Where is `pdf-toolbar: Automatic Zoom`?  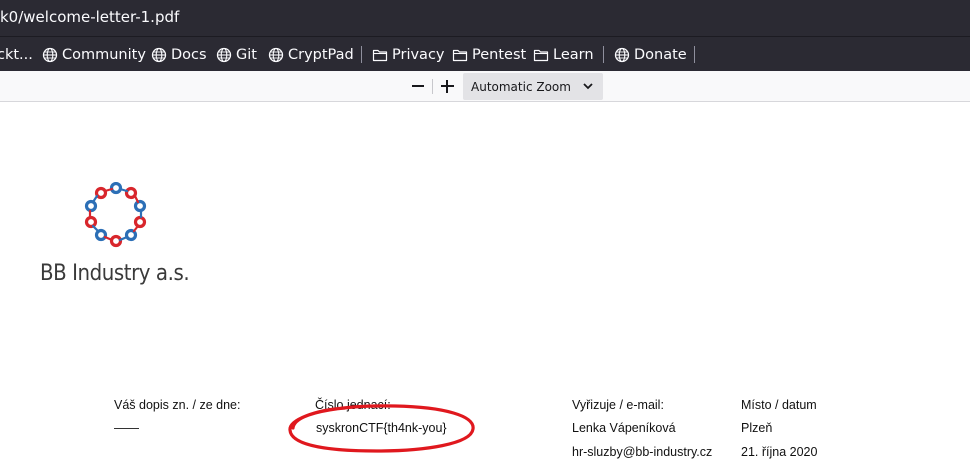
pdf-toolbar: Automatic Zoom is located at coordinates (485, 86).